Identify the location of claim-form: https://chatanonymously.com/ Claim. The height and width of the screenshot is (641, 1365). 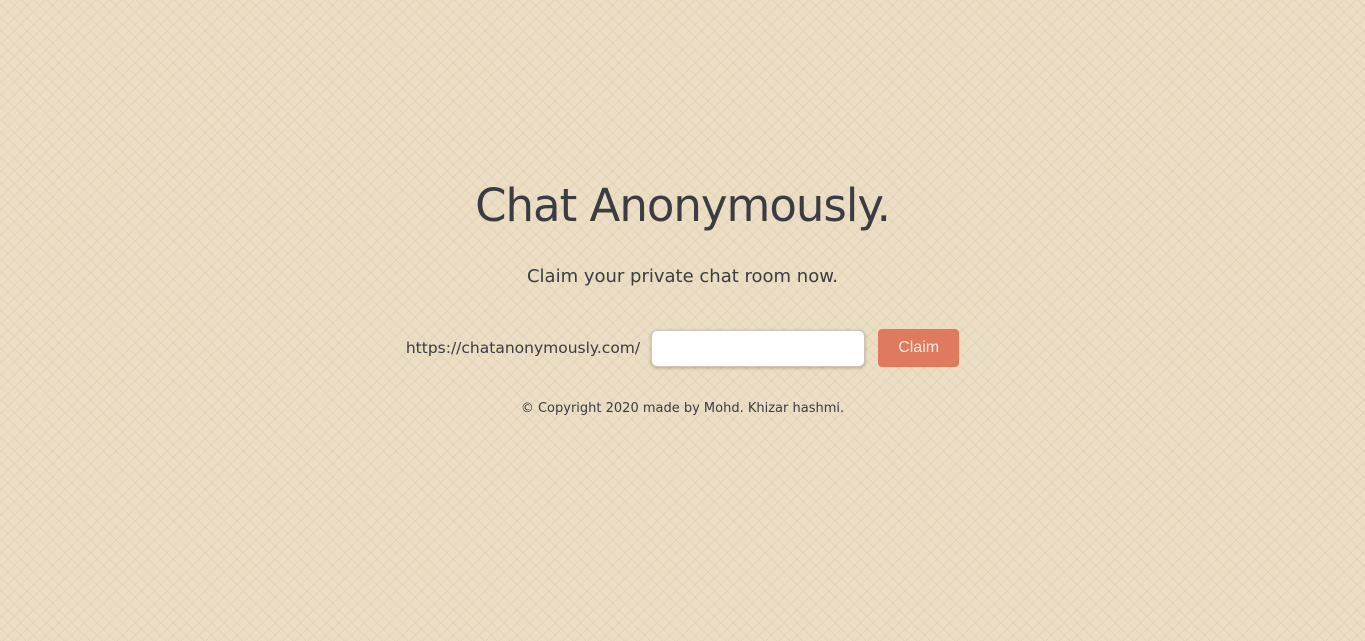
(682, 348).